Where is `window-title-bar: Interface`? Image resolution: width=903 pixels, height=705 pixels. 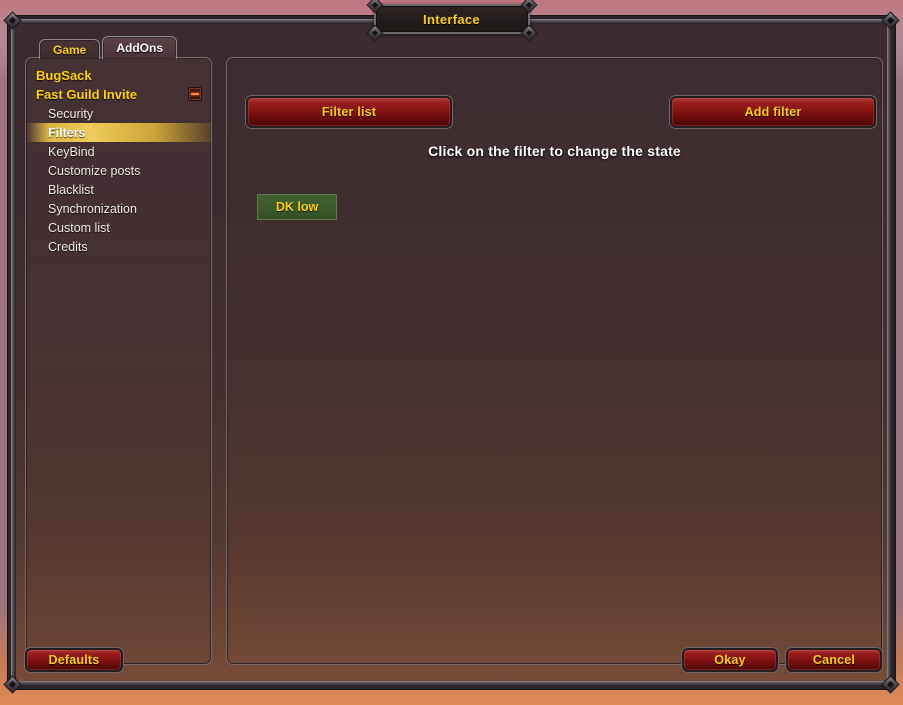 window-title-bar: Interface is located at coordinates (451, 21).